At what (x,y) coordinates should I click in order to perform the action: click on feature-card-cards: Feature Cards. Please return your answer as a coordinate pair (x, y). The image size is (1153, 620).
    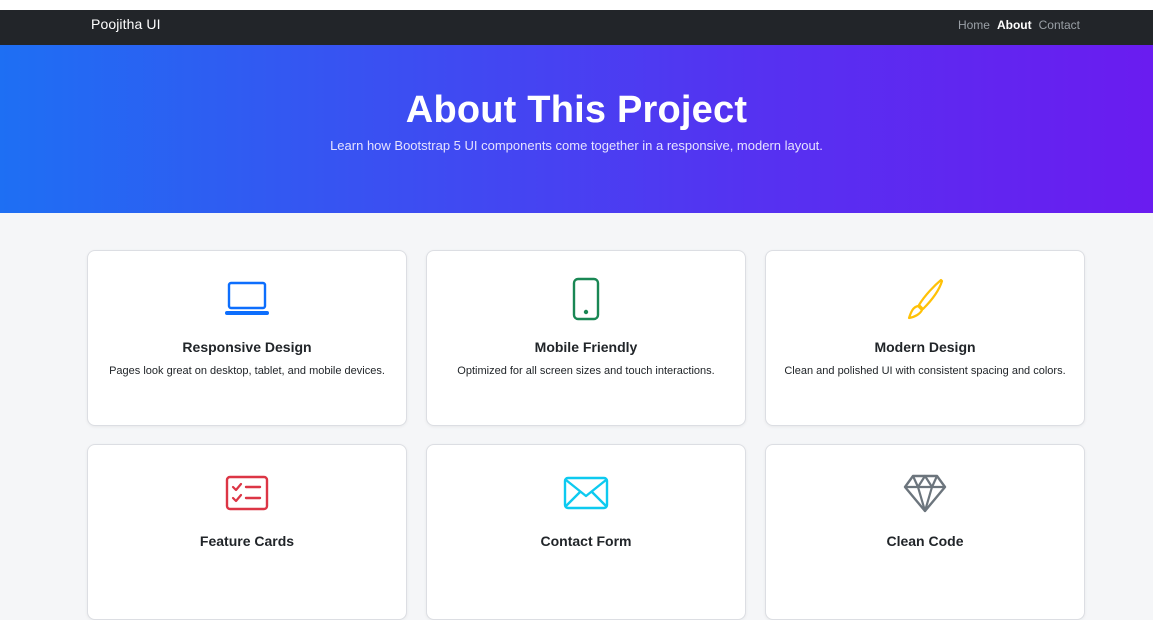
    Looking at the image, I should click on (247, 532).